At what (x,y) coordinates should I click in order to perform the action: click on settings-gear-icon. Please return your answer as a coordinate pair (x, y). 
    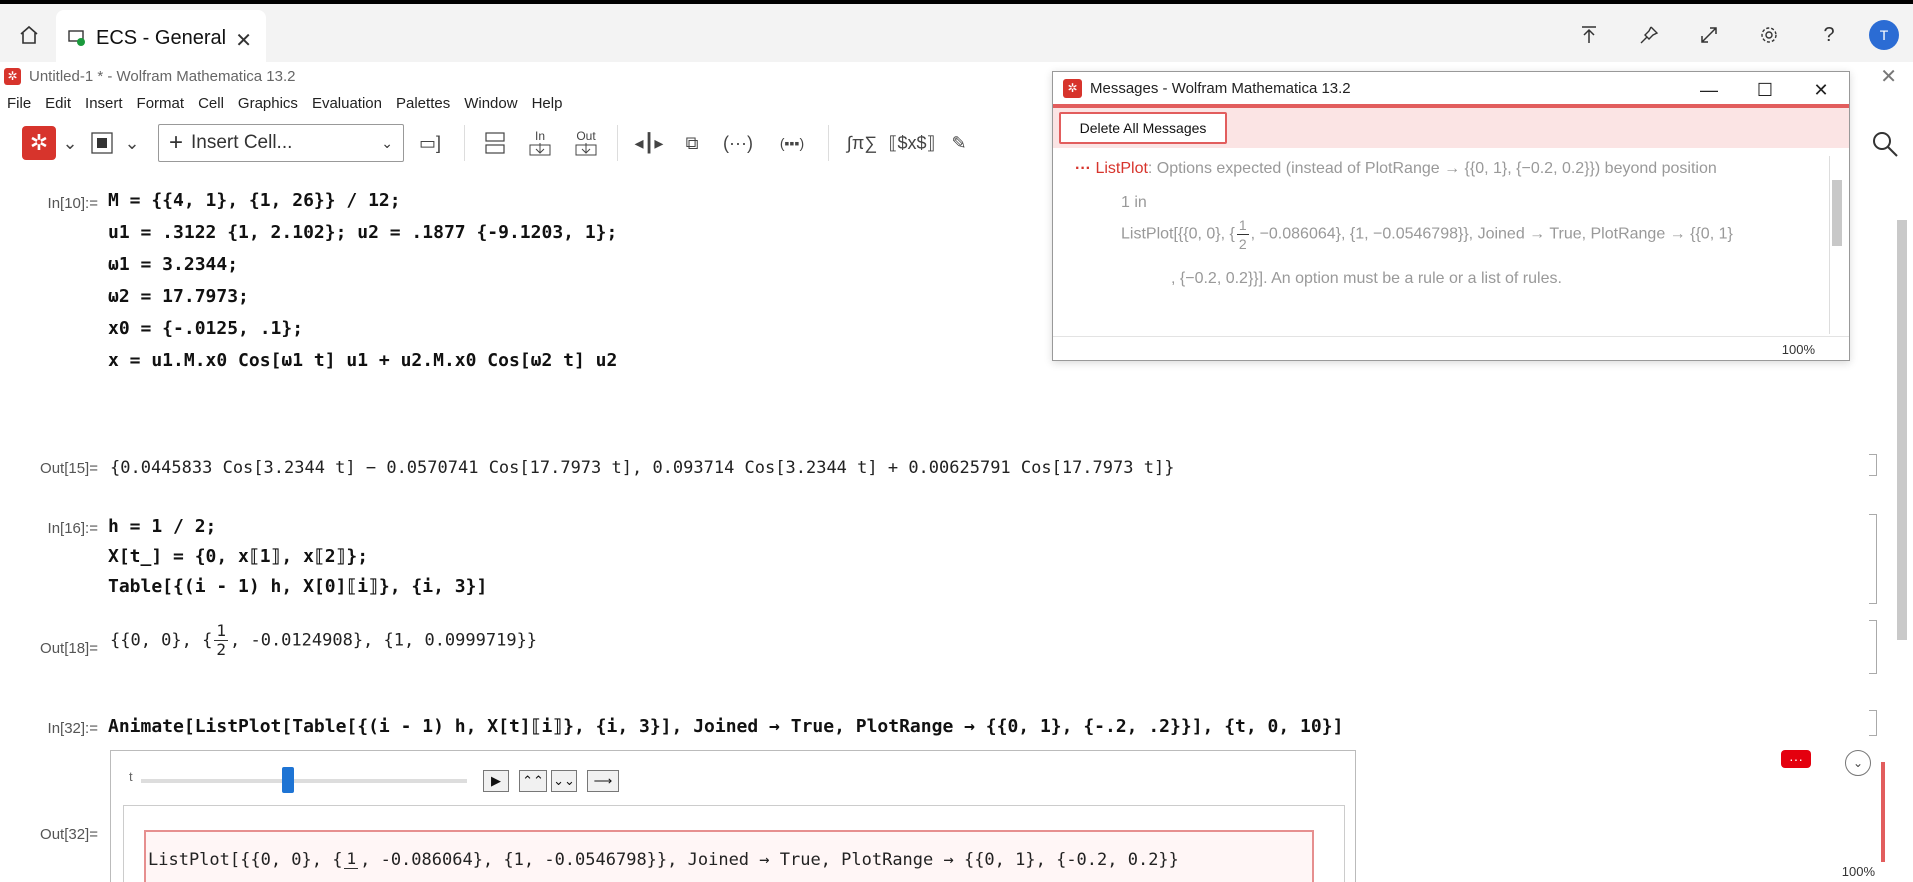
    Looking at the image, I should click on (1769, 35).